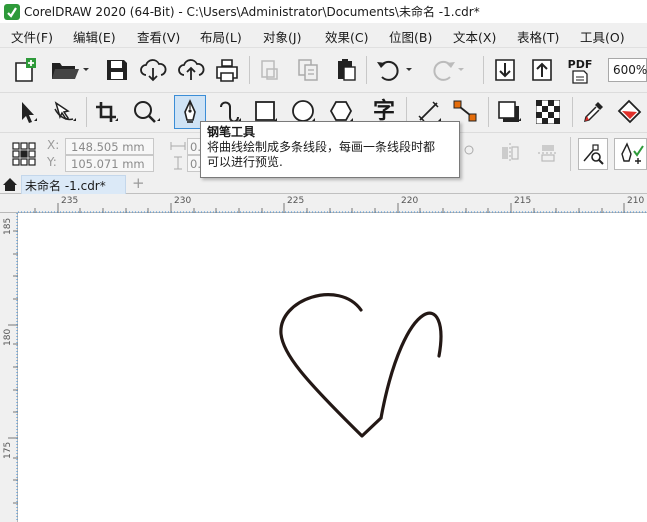  What do you see at coordinates (296, 201) in the screenshot?
I see `ruler-label: 225` at bounding box center [296, 201].